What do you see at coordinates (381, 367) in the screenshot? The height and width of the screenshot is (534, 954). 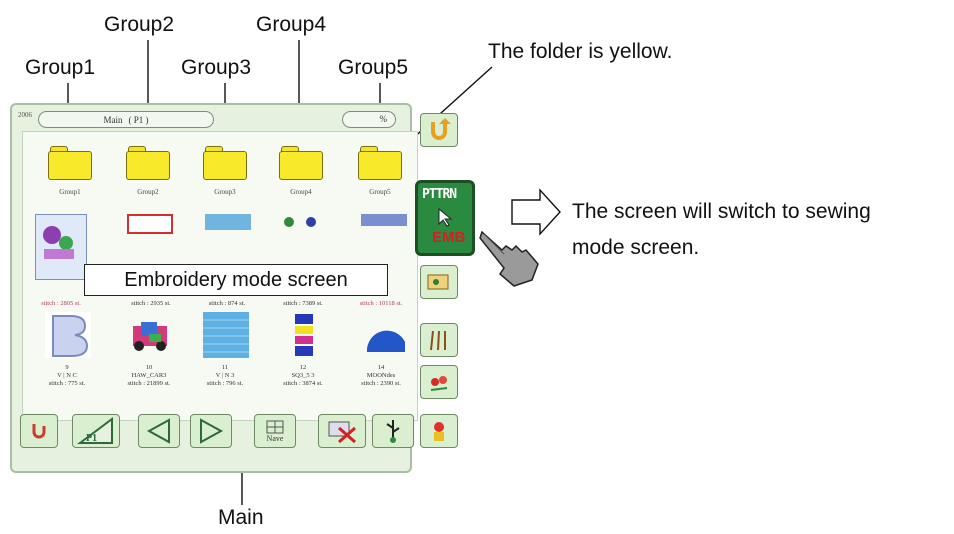 I see `pattern-number: 14` at bounding box center [381, 367].